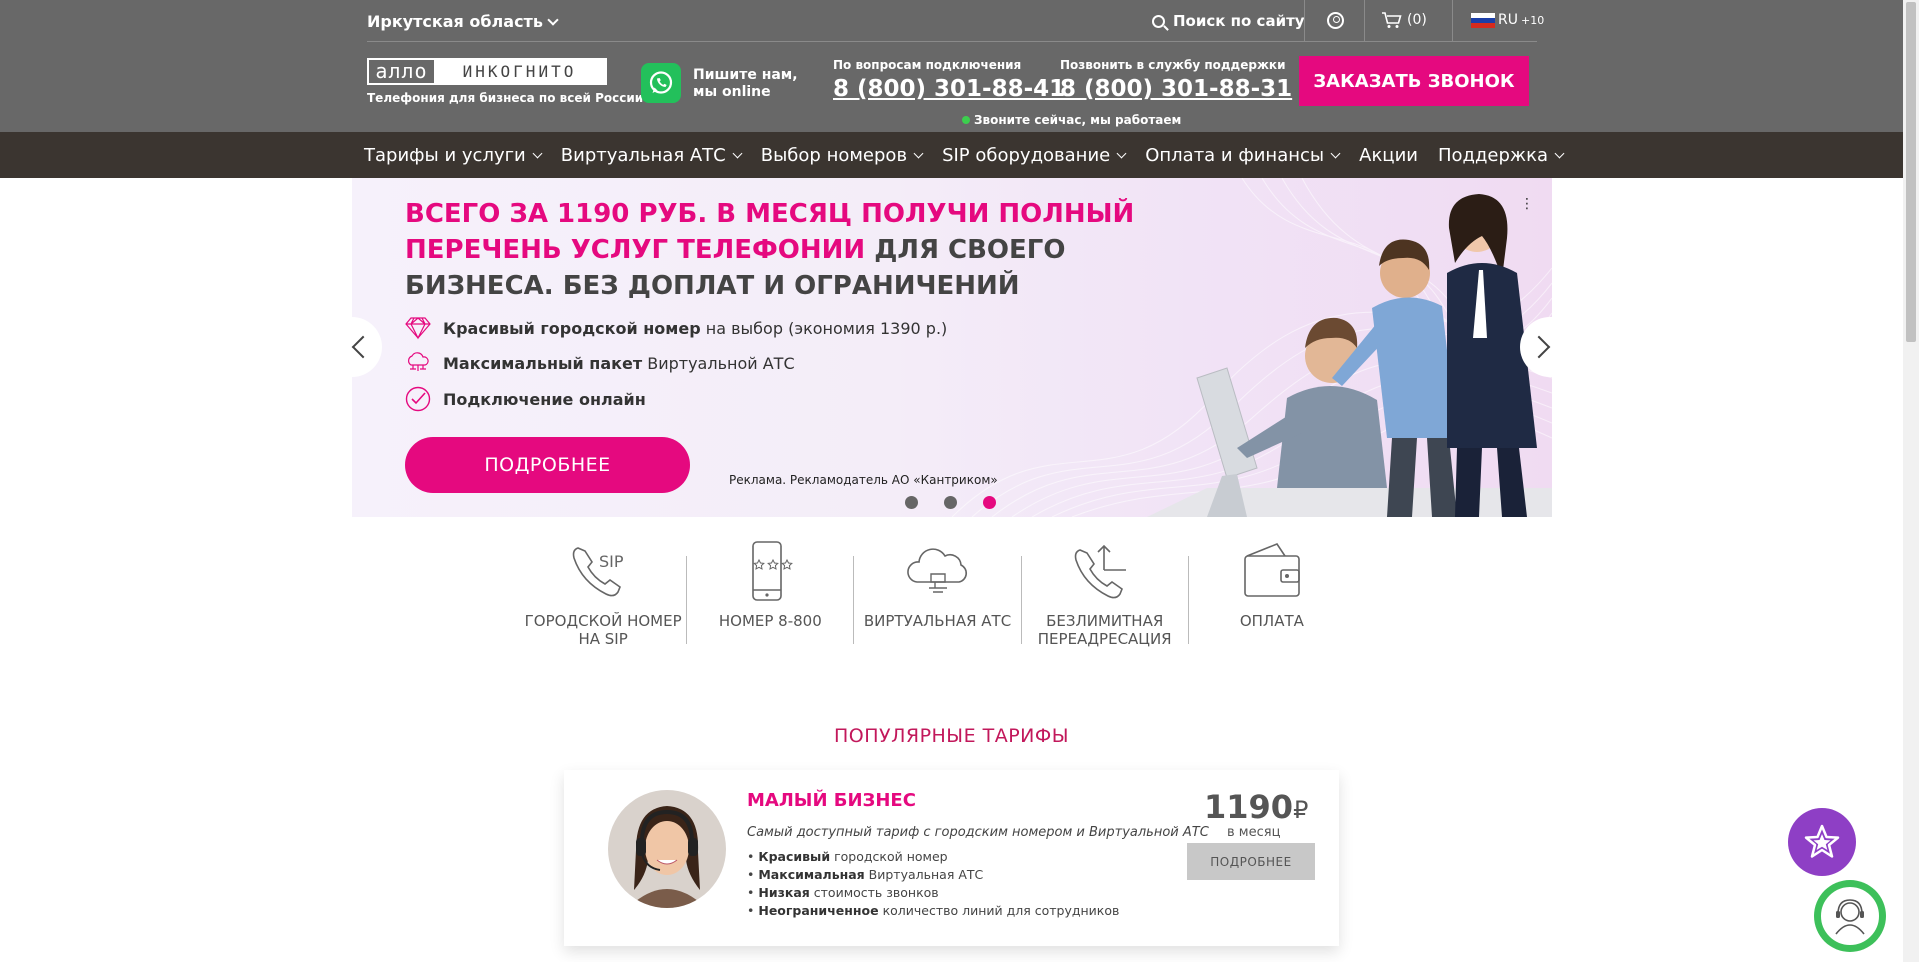 This screenshot has height=962, width=1919. I want to click on diamond-icon, so click(418, 328).